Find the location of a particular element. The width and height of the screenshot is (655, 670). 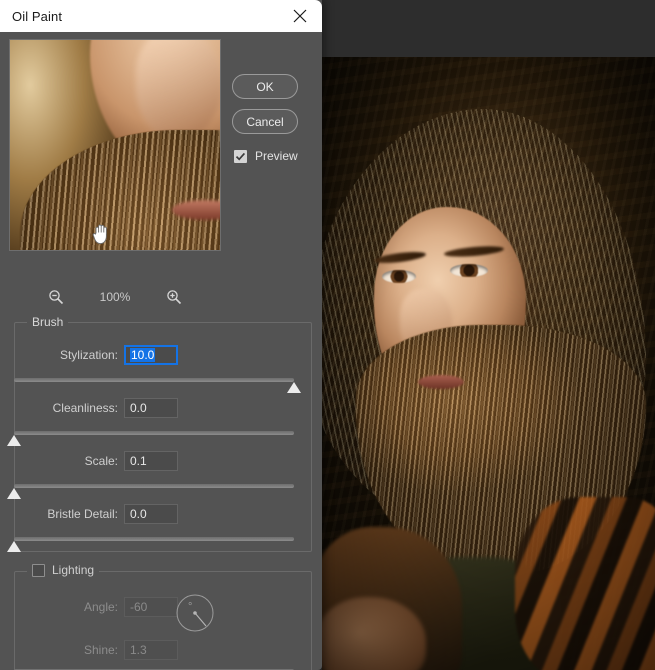

checkmark-icon is located at coordinates (240, 156).